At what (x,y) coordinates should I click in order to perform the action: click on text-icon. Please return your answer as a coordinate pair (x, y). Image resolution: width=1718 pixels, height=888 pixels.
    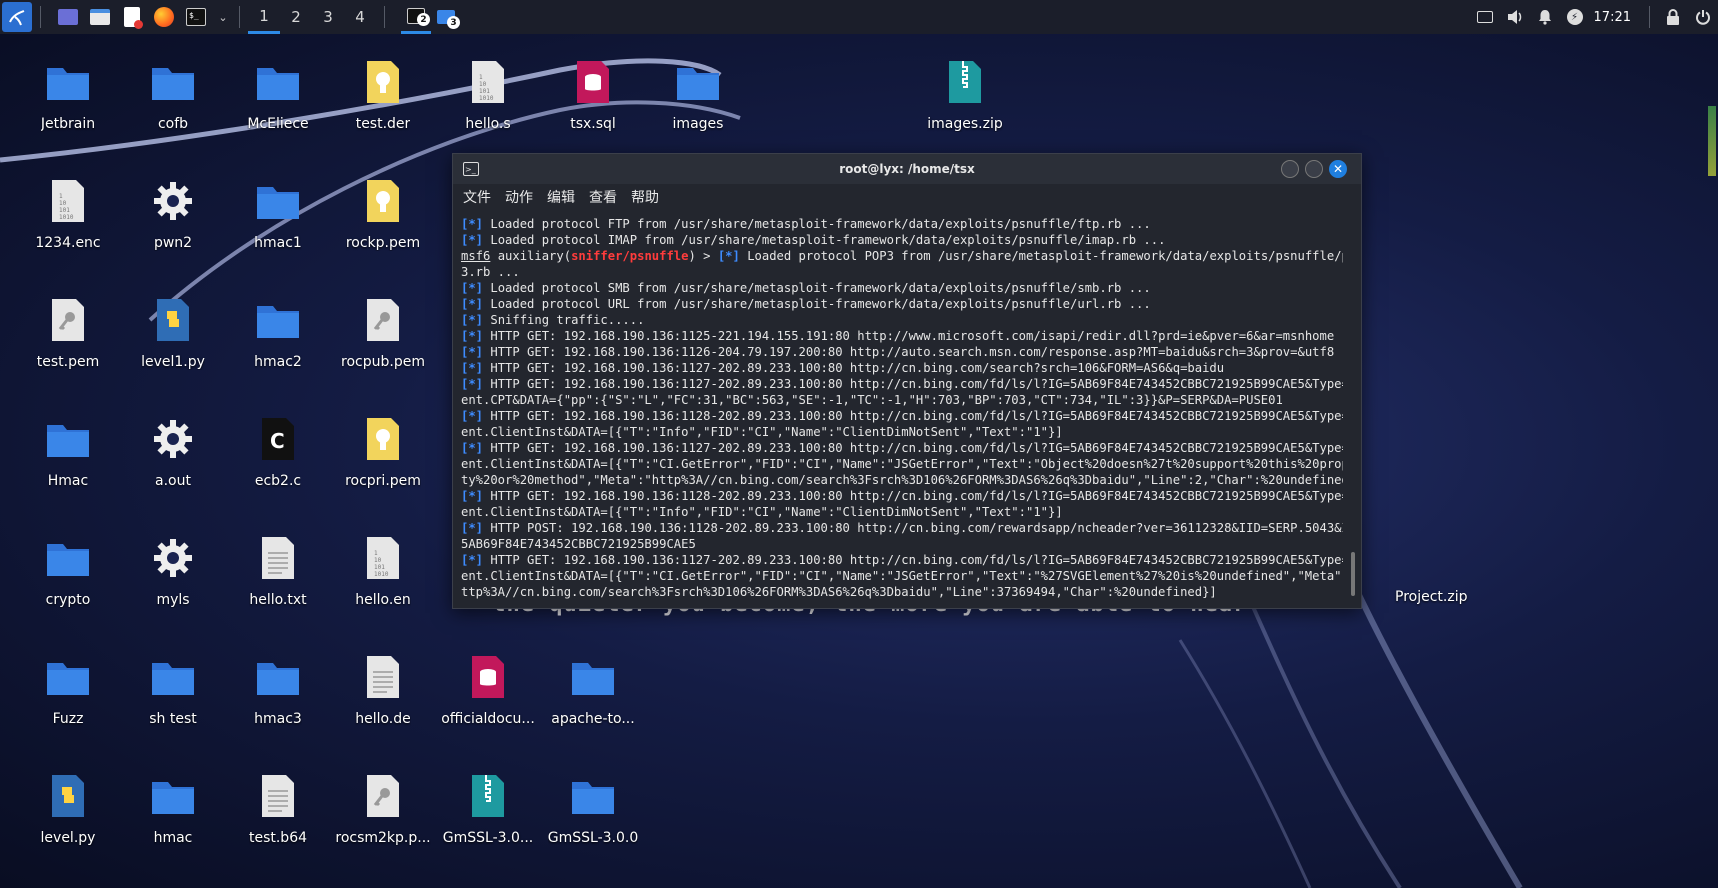
    Looking at the image, I should click on (278, 796).